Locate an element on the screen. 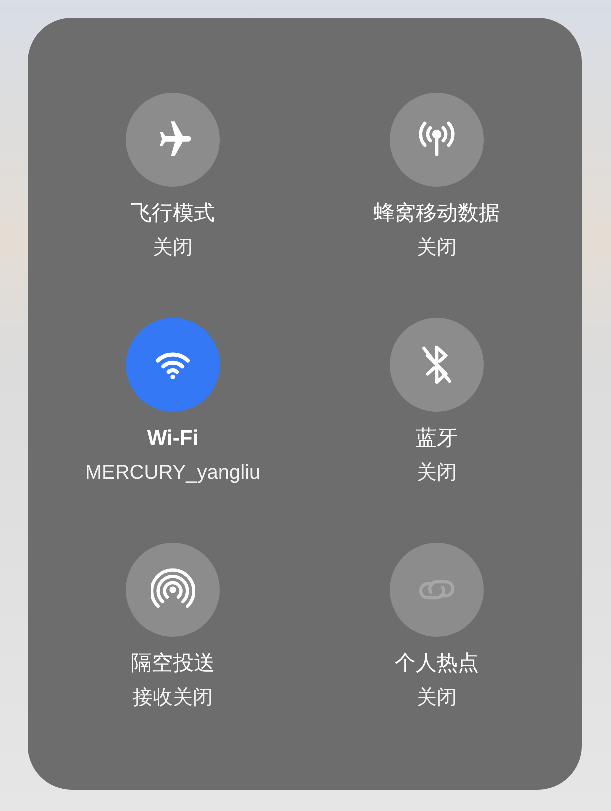 The height and width of the screenshot is (811, 611). toggle-title: Wi-Fi is located at coordinates (173, 439).